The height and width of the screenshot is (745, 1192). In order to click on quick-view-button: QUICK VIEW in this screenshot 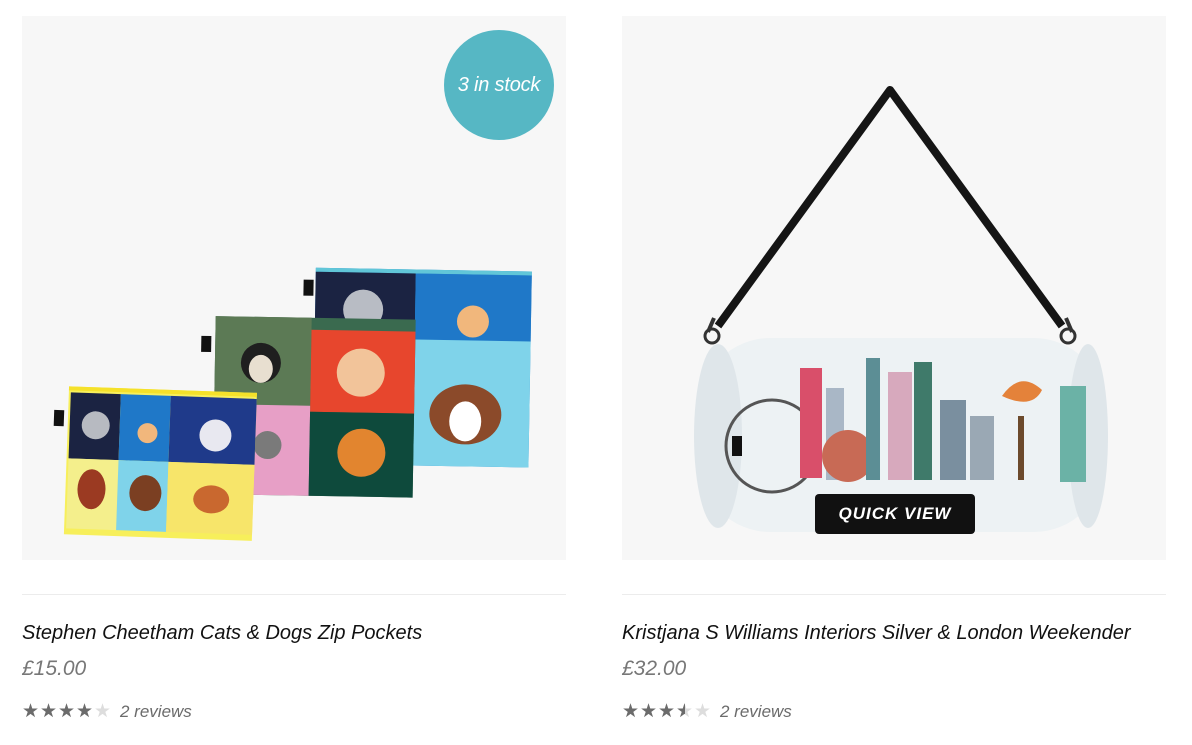, I will do `click(895, 514)`.